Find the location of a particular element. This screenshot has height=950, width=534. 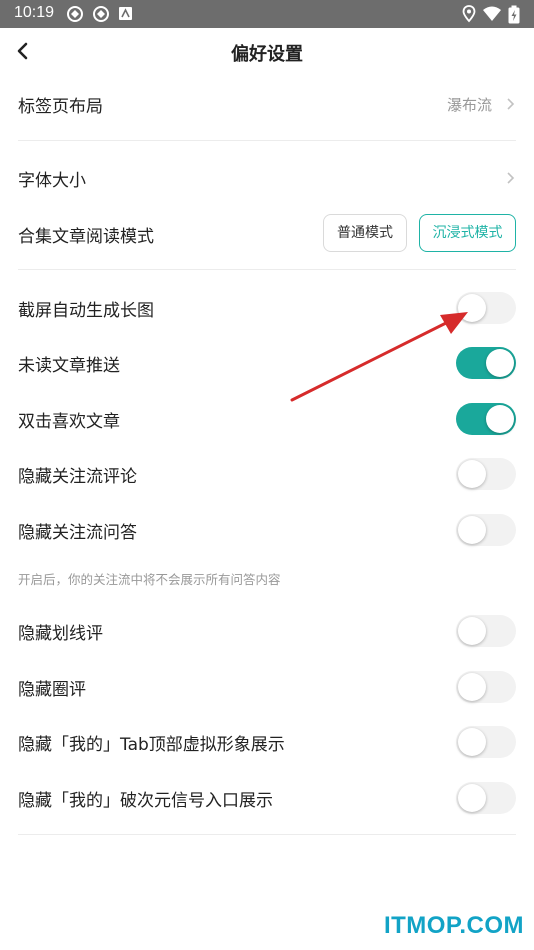

wifi-icon is located at coordinates (492, 13).